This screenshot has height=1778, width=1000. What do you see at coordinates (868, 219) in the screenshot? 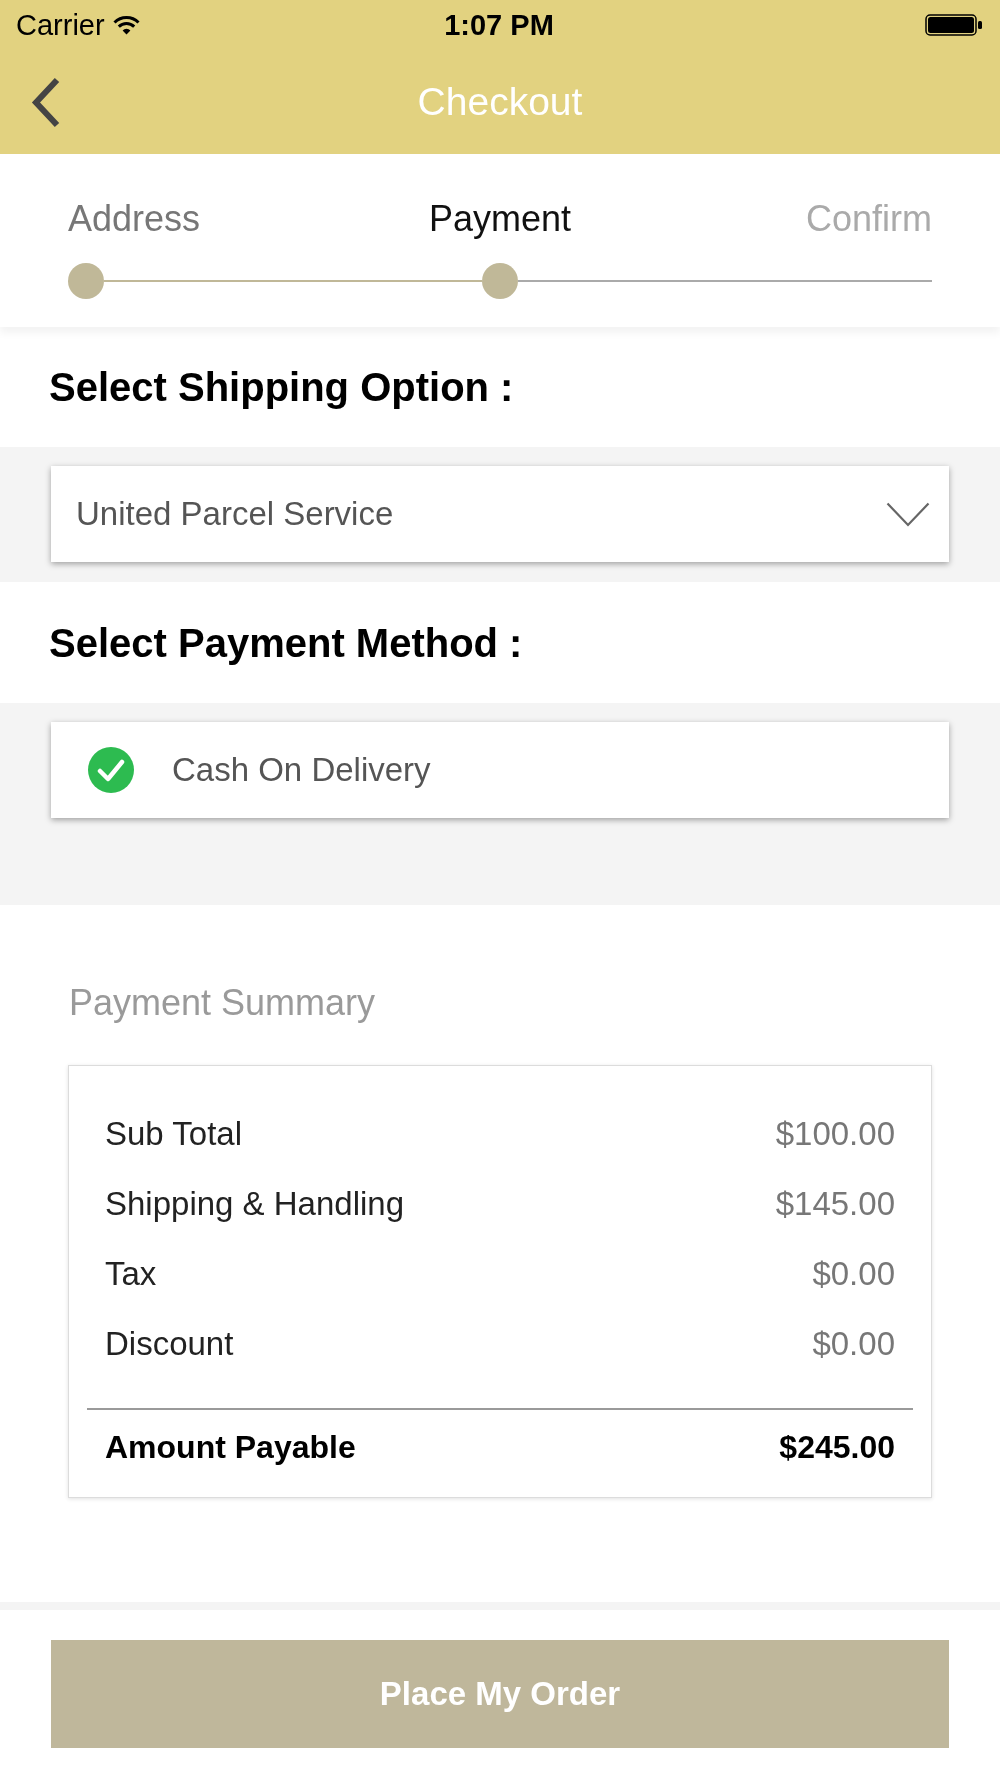
I see `step-label: Confirm` at bounding box center [868, 219].